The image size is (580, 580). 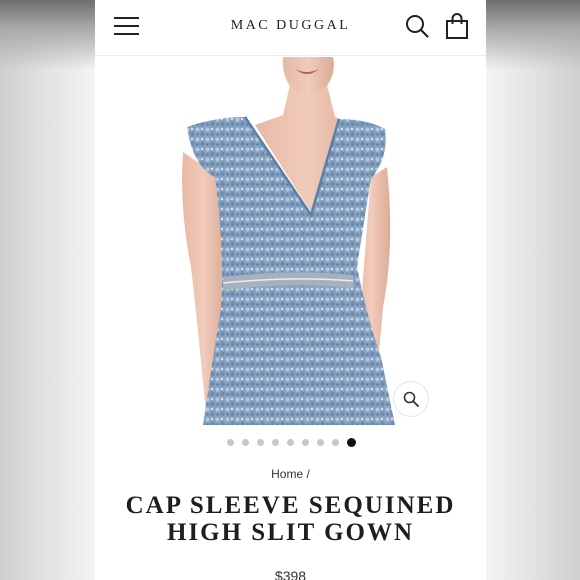 I want to click on search-button, so click(x=417, y=26).